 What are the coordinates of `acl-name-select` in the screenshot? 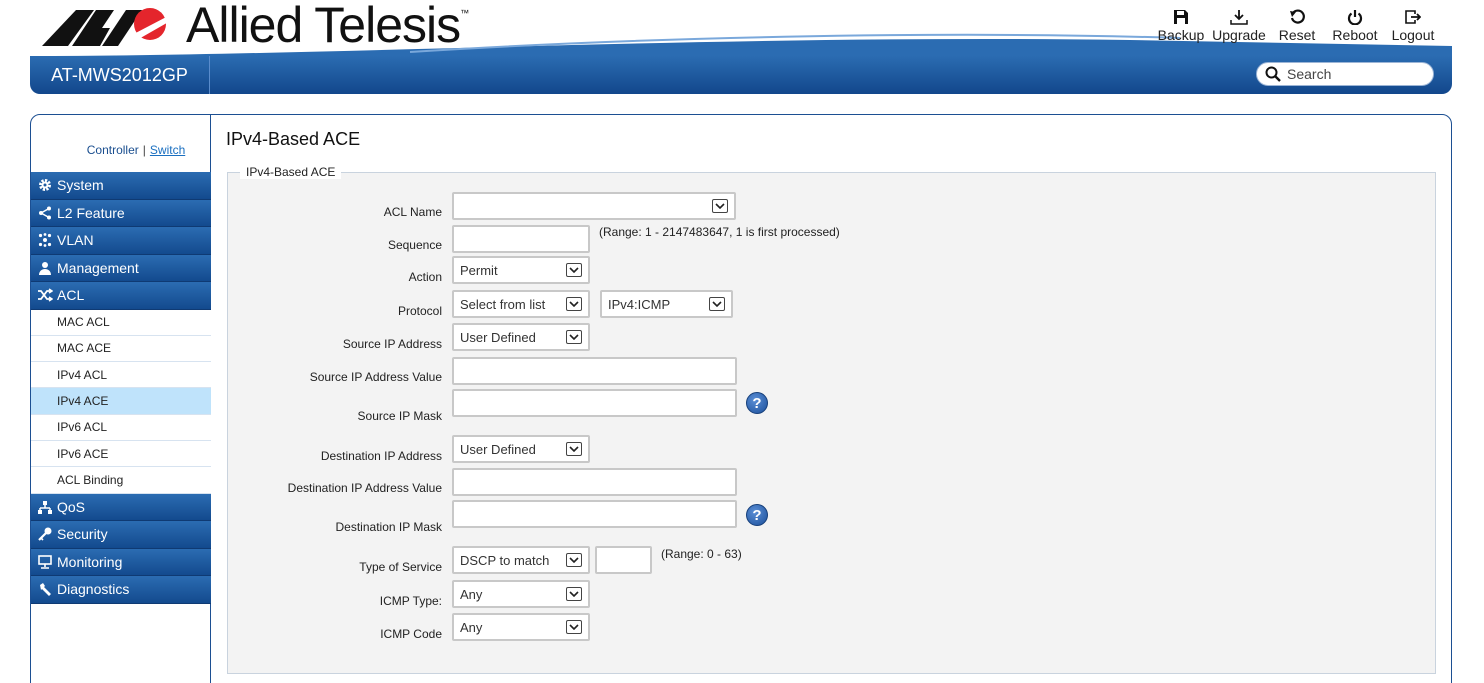 It's located at (594, 206).